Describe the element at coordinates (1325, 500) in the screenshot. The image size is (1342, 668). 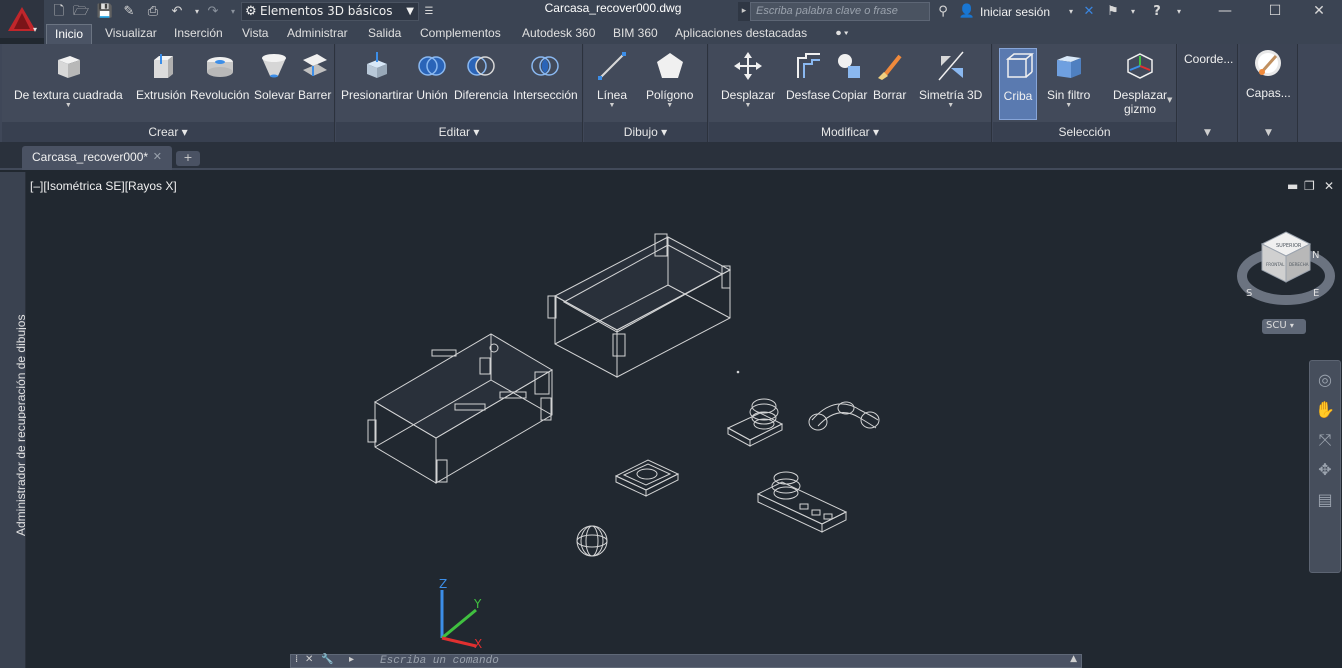
I see `showmotion-icon: ▤` at that location.